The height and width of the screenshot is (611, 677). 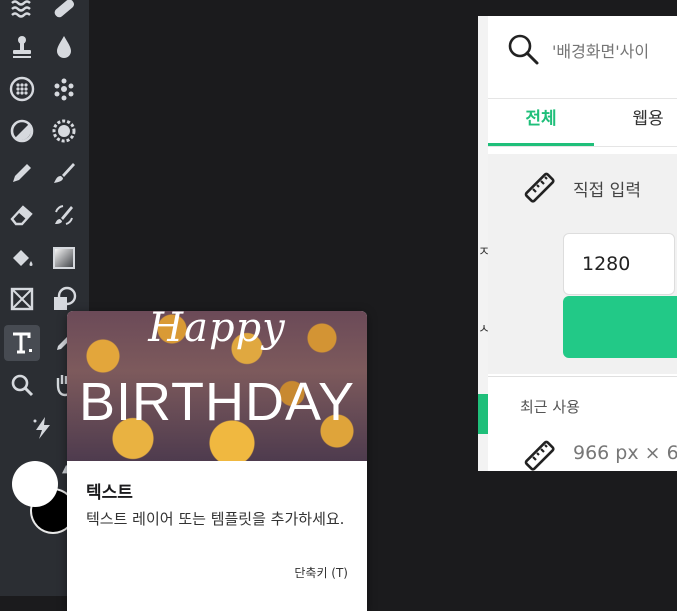 What do you see at coordinates (637, 122) in the screenshot?
I see `tab-web: 웹용` at bounding box center [637, 122].